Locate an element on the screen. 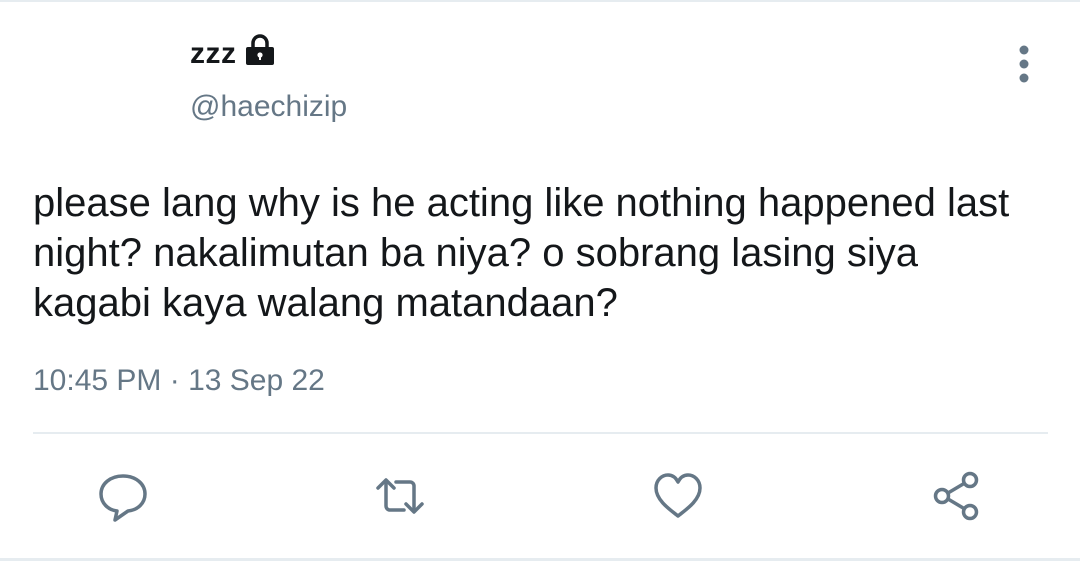 The width and height of the screenshot is (1080, 561). share-icon is located at coordinates (956, 496).